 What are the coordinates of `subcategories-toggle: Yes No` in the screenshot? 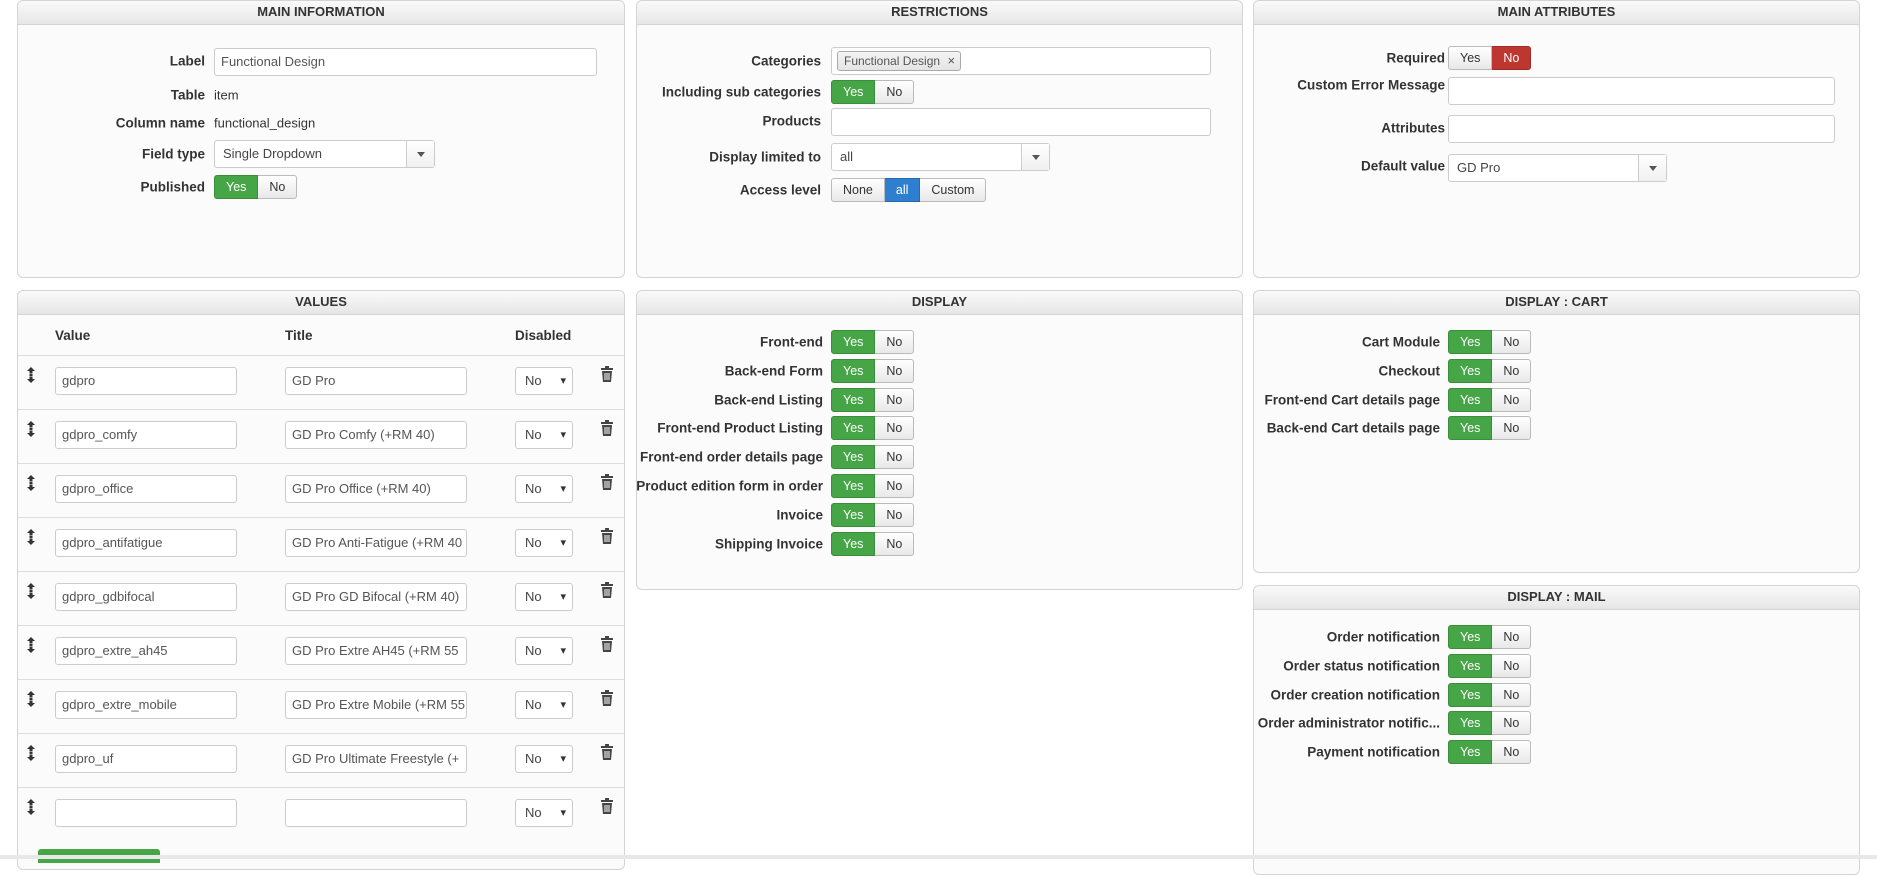 It's located at (873, 92).